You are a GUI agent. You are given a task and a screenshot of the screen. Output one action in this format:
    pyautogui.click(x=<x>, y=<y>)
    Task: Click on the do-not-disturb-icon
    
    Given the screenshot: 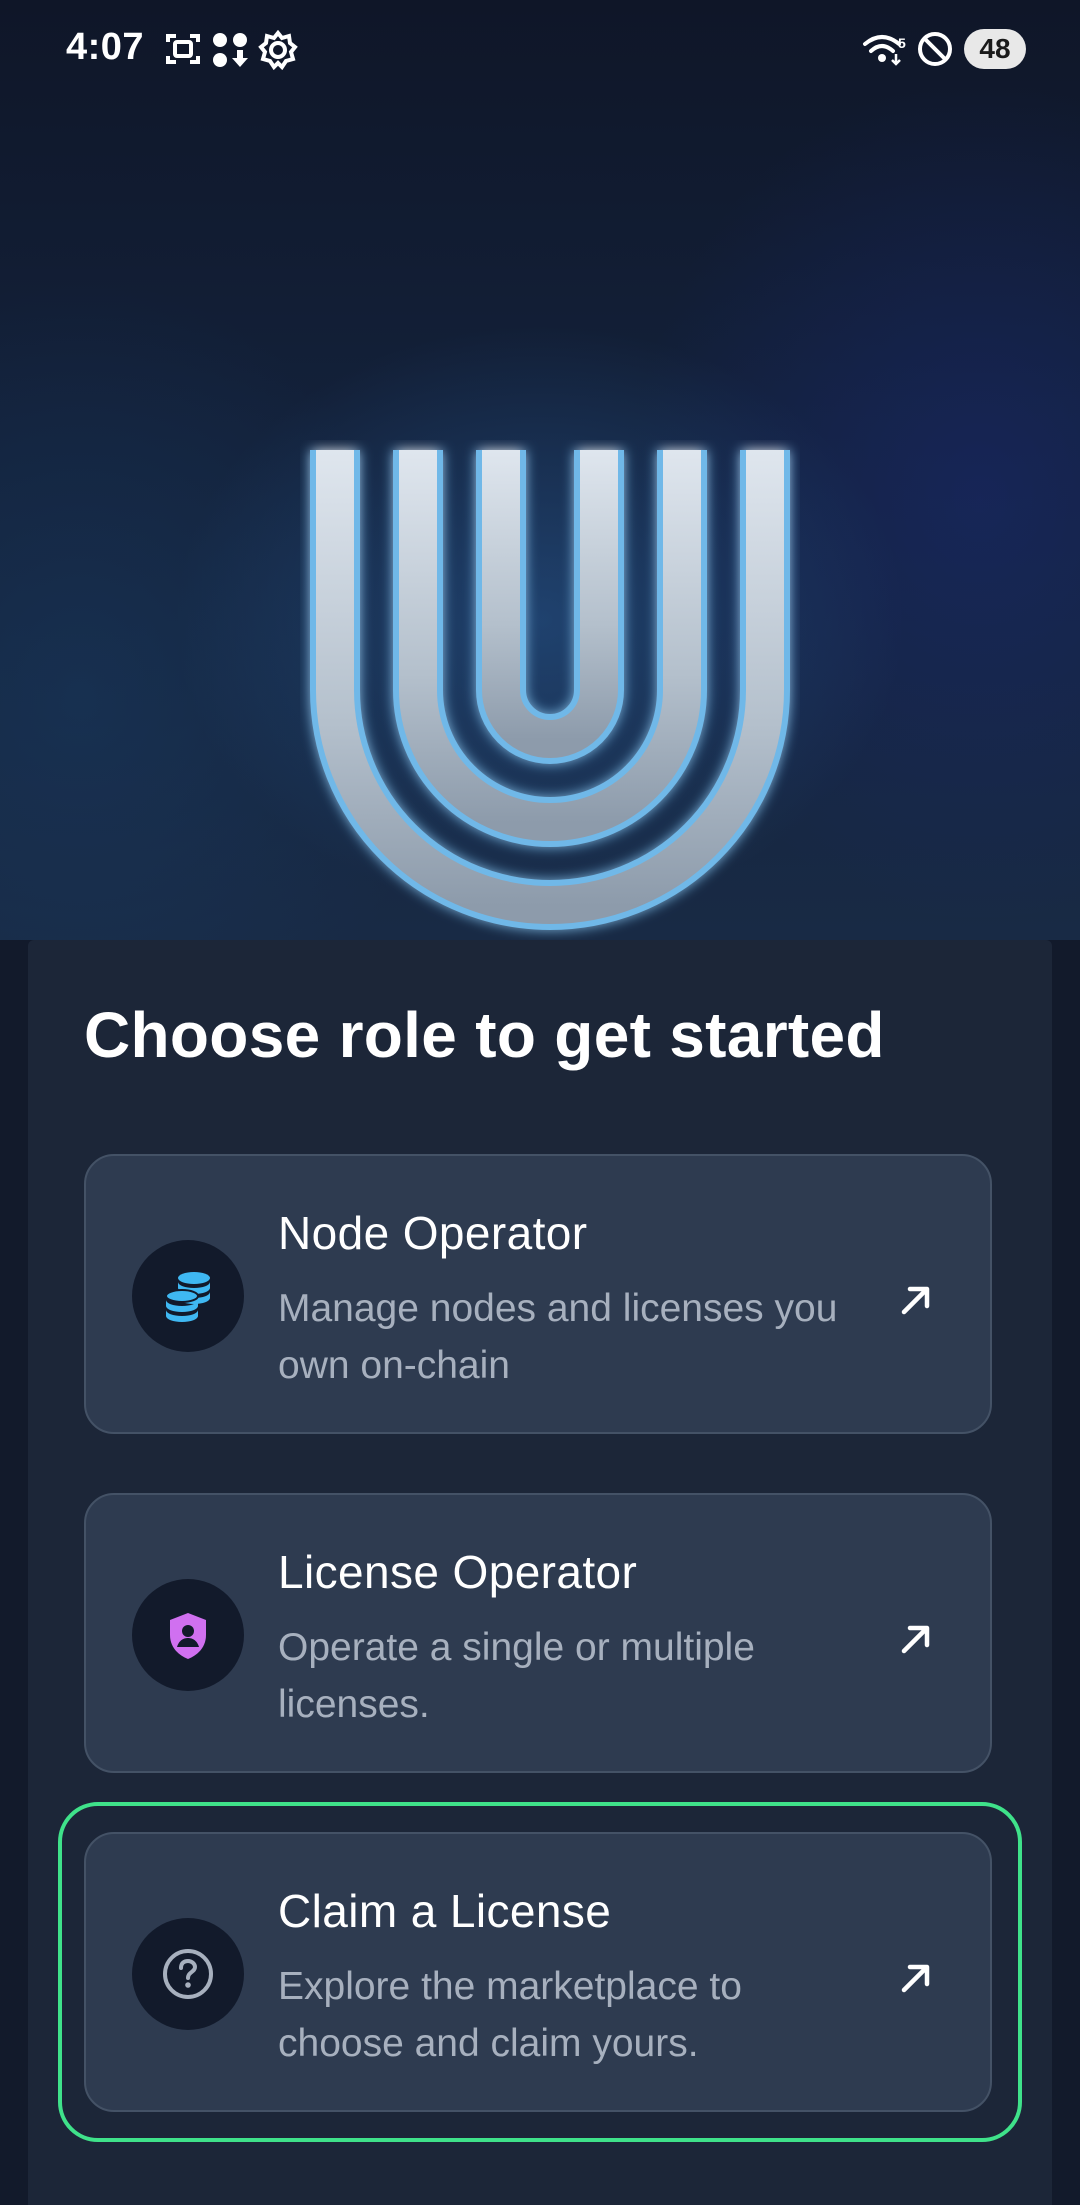 What is the action you would take?
    pyautogui.click(x=935, y=49)
    